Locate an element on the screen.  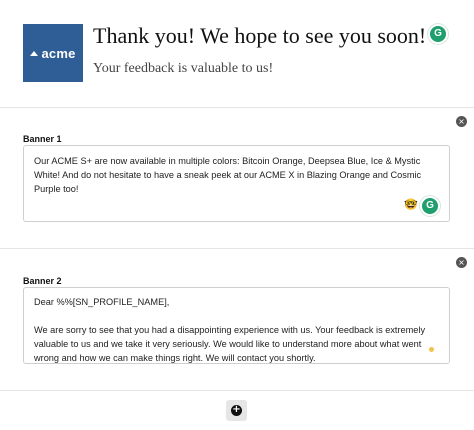
acme-logo: acme is located at coordinates (53, 53).